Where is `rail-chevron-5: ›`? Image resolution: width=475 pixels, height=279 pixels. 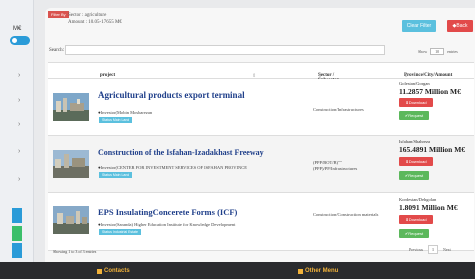 rail-chevron-5: › is located at coordinates (19, 179).